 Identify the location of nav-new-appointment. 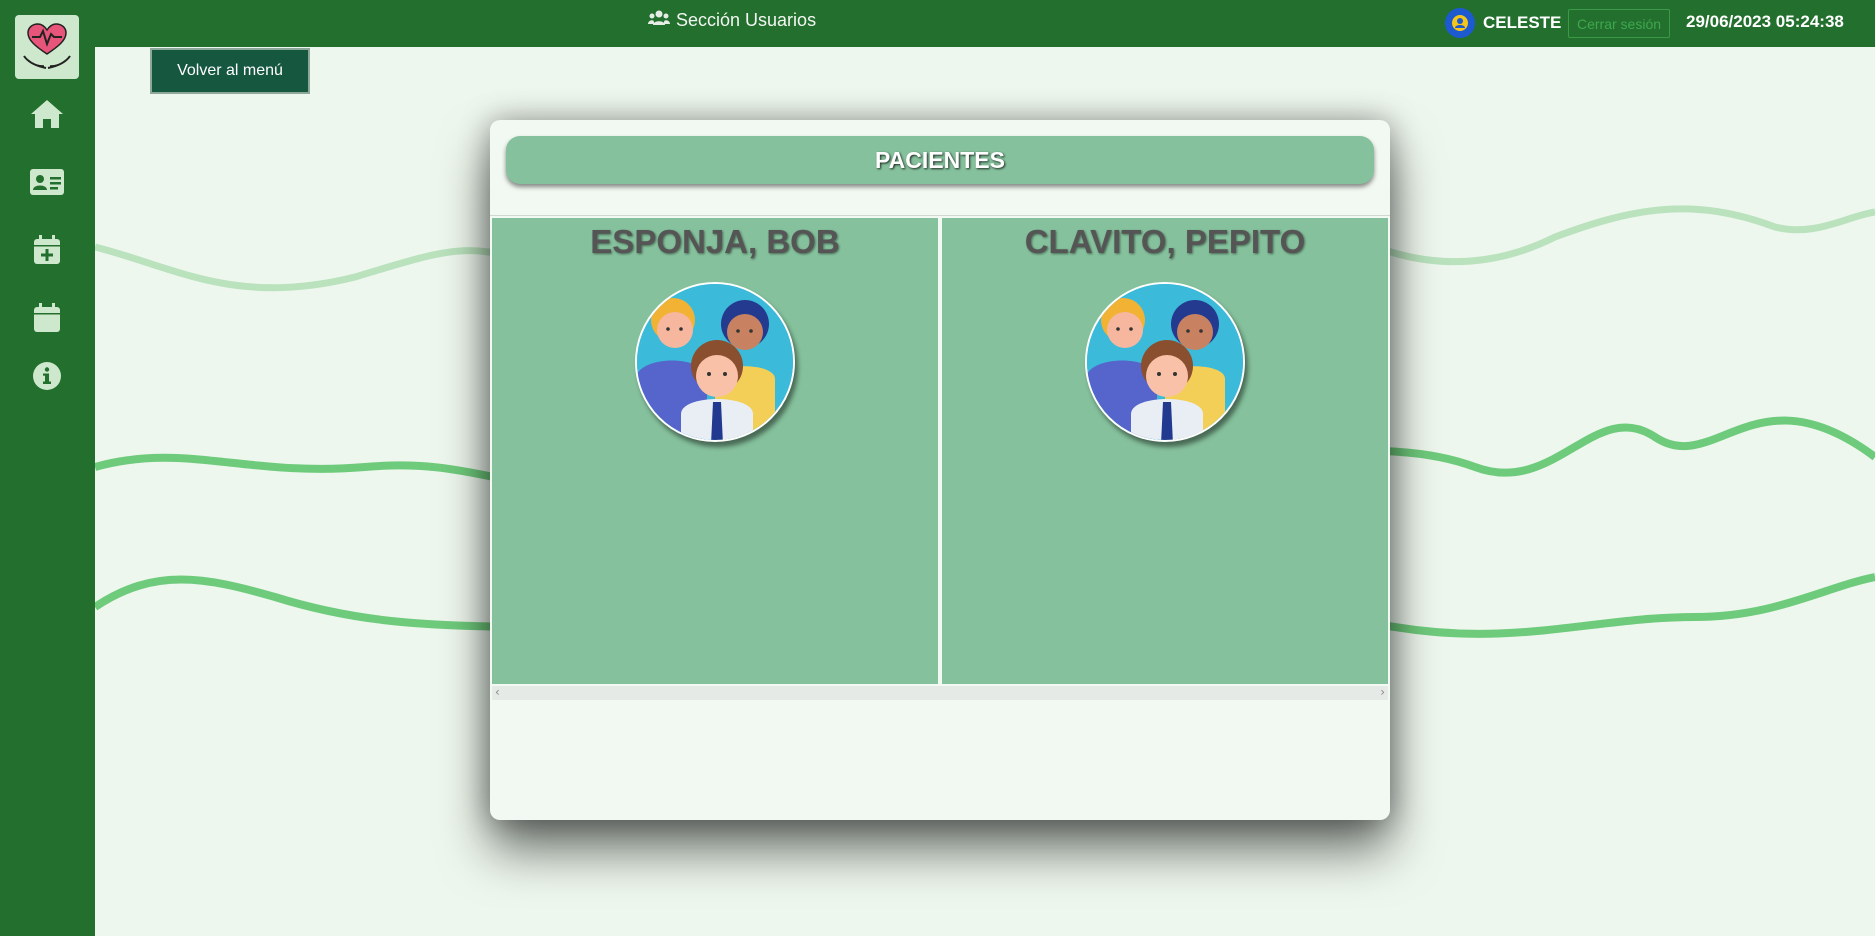
(47, 250).